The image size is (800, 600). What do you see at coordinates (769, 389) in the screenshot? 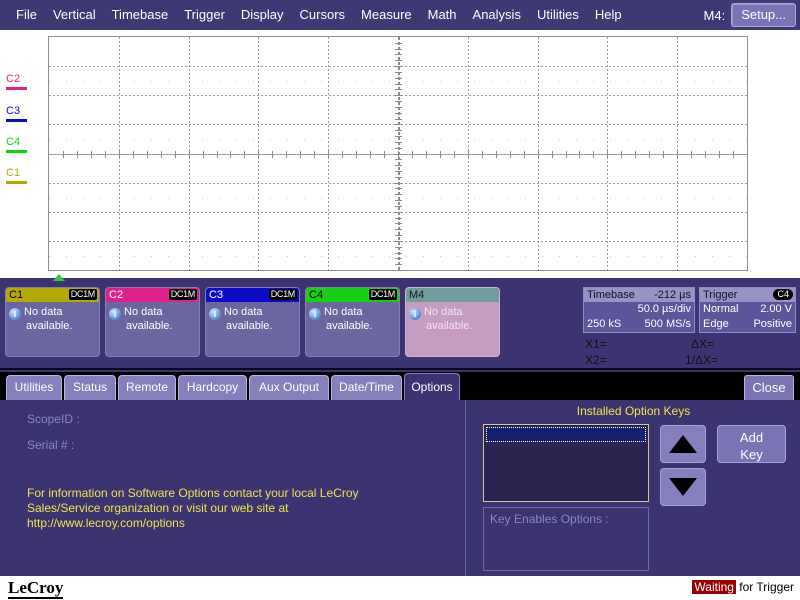
I see `close-button: Close` at bounding box center [769, 389].